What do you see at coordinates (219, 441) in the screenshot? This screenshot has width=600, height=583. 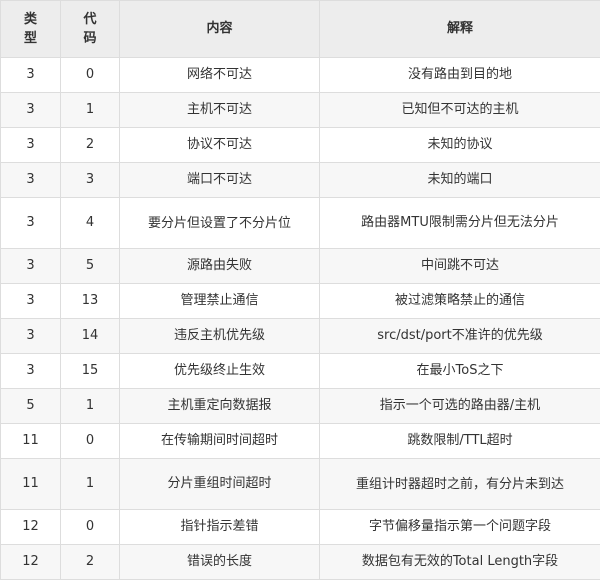 I see `cell-content: 在传输期间时间超时` at bounding box center [219, 441].